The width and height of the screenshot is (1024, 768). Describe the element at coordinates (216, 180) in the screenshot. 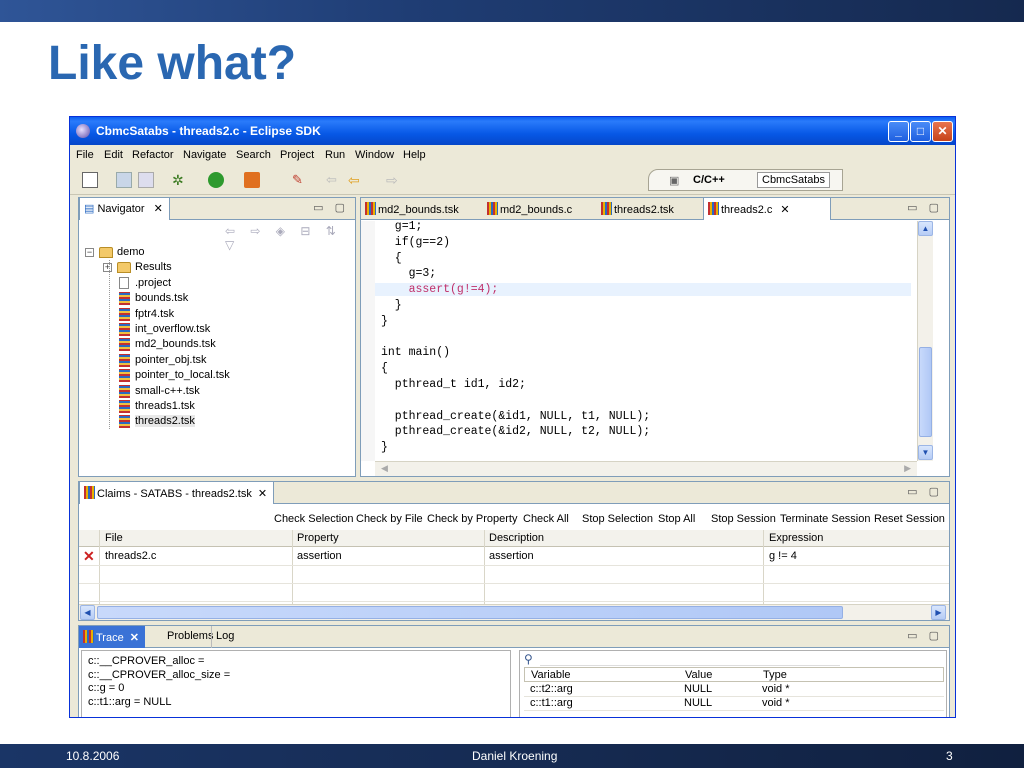

I see `run-icon` at that location.